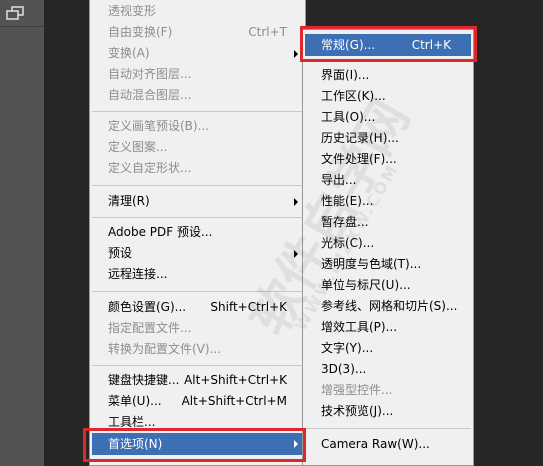  What do you see at coordinates (22, 26) in the screenshot?
I see `toolbar-divider` at bounding box center [22, 26].